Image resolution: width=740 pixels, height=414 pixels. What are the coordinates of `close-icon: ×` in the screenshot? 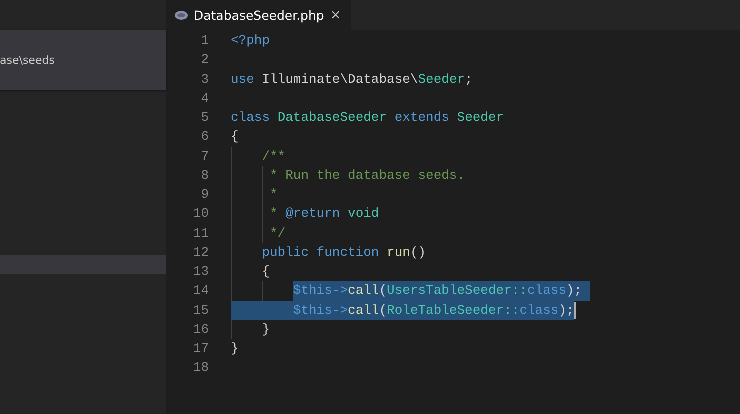 It's located at (336, 15).